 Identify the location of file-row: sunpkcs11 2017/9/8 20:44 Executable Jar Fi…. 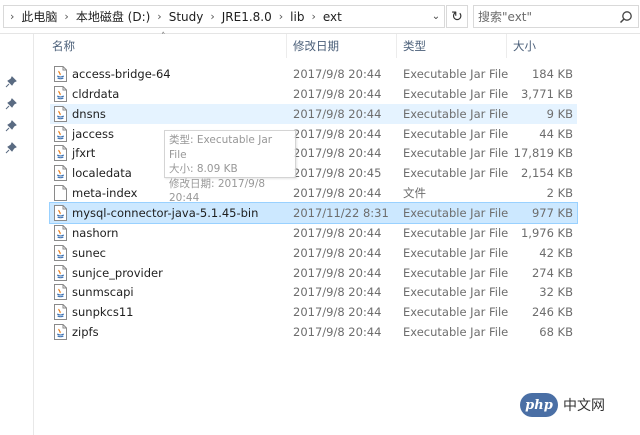
(313, 312).